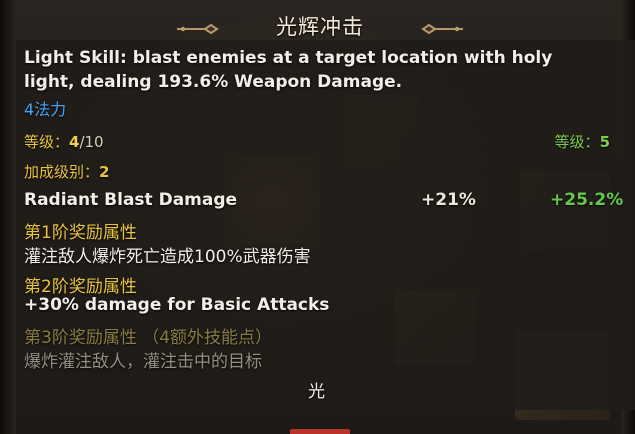 The image size is (635, 434). What do you see at coordinates (442, 29) in the screenshot?
I see `title-ornament-right-icon` at bounding box center [442, 29].